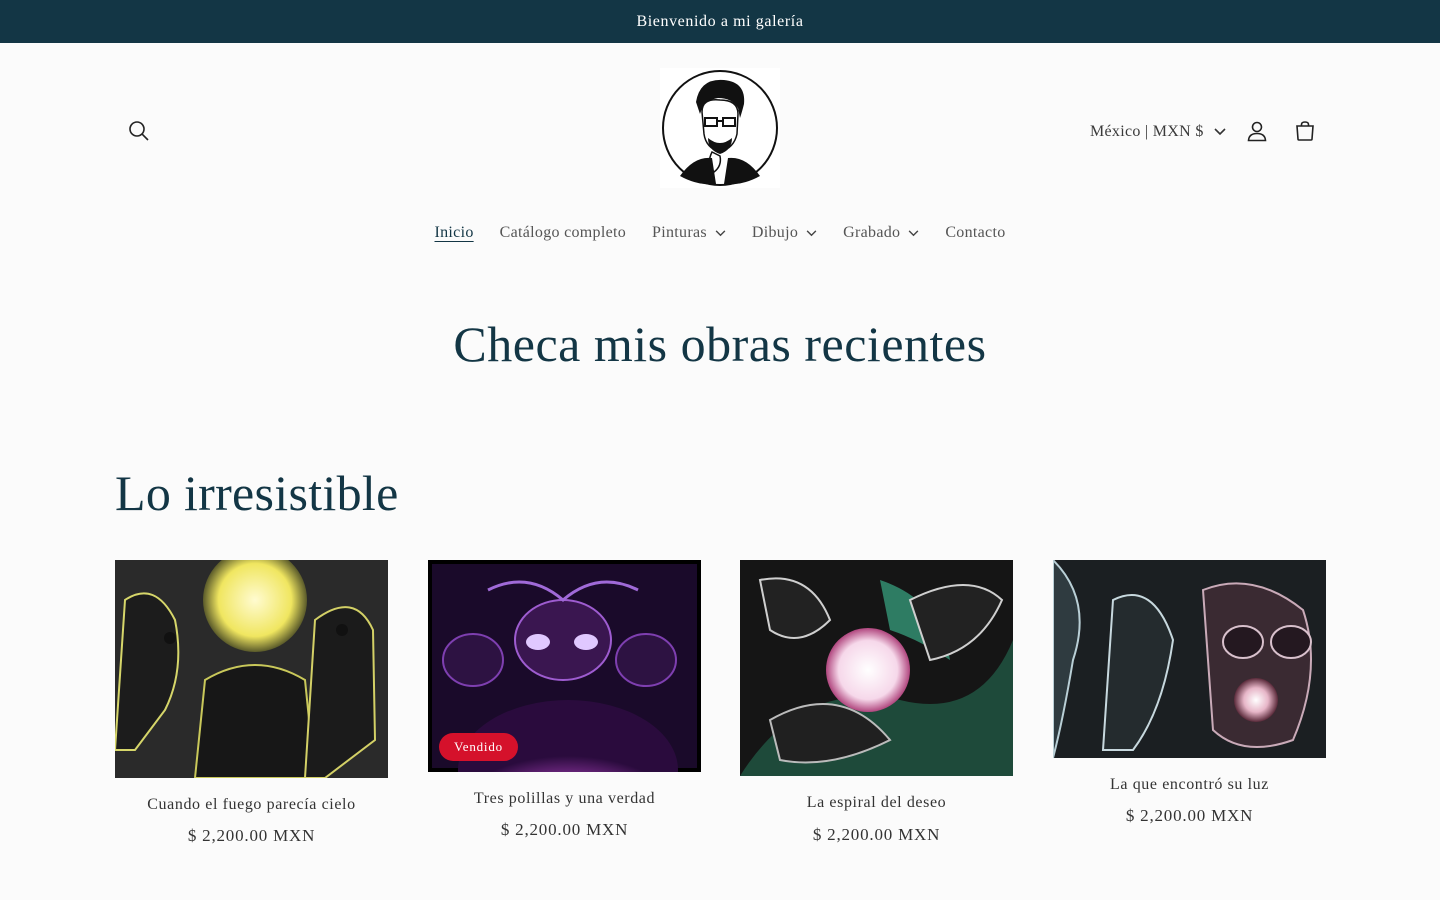 Image resolution: width=1440 pixels, height=900 pixels. What do you see at coordinates (1147, 131) in the screenshot?
I see `locale-label: México | MXN $` at bounding box center [1147, 131].